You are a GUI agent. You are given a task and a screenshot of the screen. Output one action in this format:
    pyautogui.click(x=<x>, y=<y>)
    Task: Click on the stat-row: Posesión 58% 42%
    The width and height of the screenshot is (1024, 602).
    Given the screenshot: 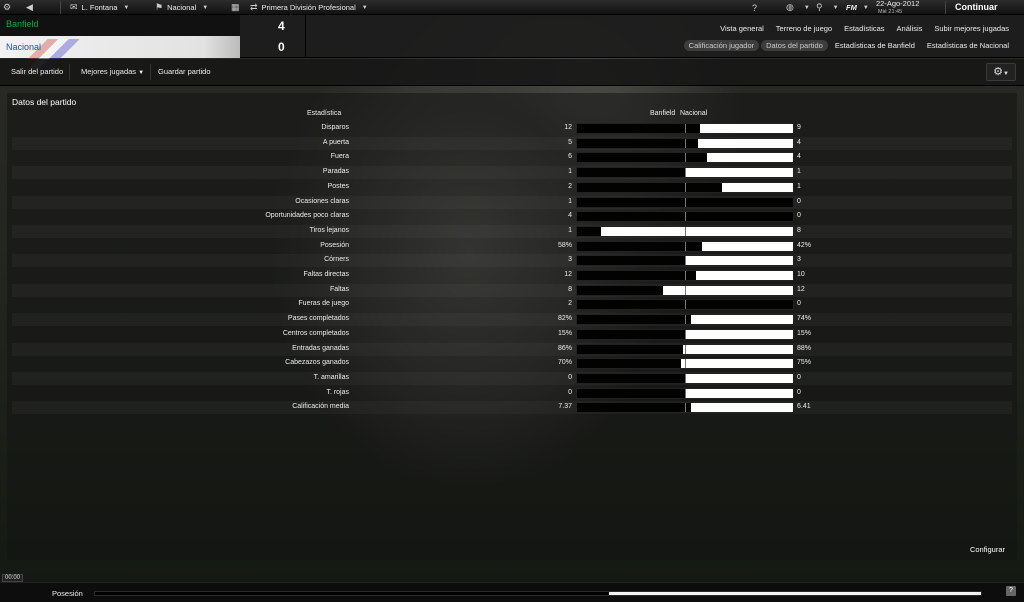 What is the action you would take?
    pyautogui.click(x=512, y=246)
    